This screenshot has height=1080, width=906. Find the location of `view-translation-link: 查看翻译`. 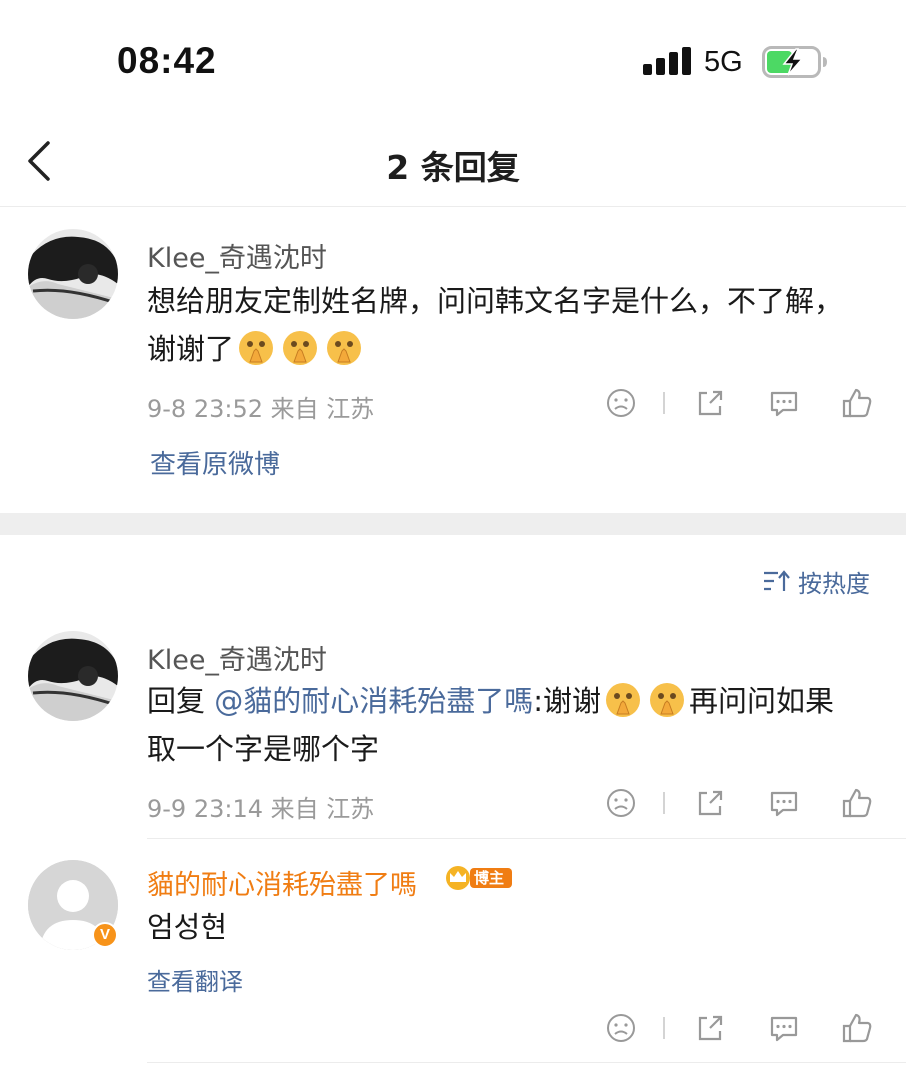

view-translation-link: 查看翻译 is located at coordinates (195, 979).